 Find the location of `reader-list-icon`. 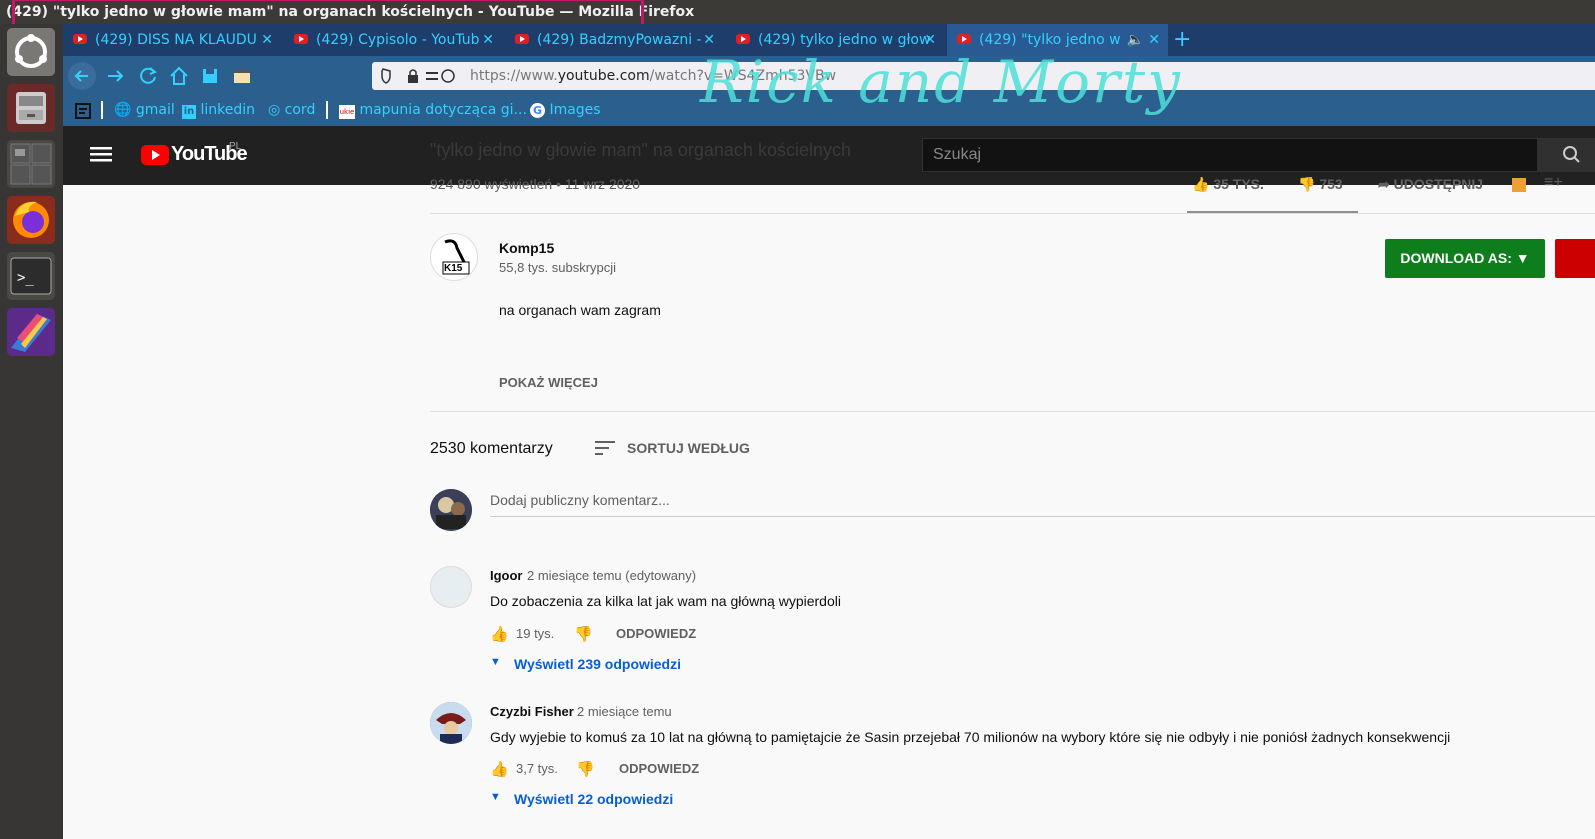

reader-list-icon is located at coordinates (83, 111).